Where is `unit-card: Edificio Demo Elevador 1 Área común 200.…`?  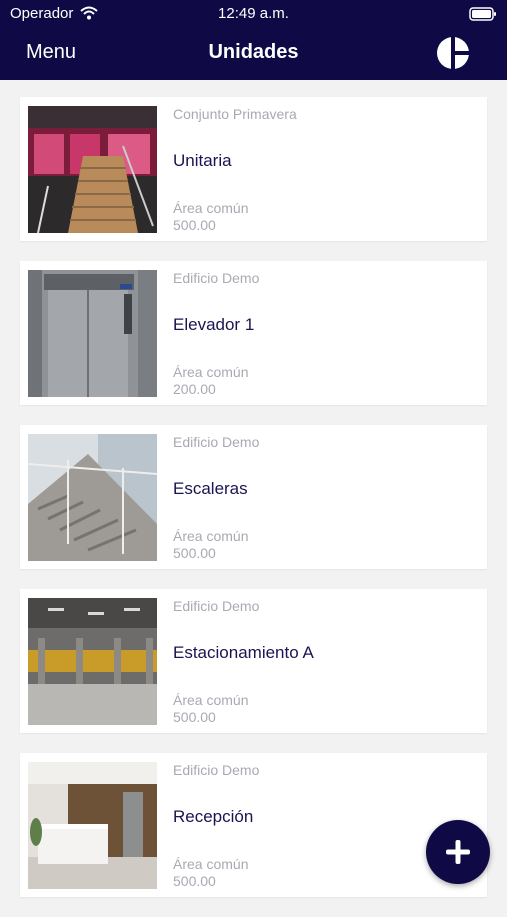
unit-card: Edificio Demo Elevador 1 Área común 200.… is located at coordinates (253, 333).